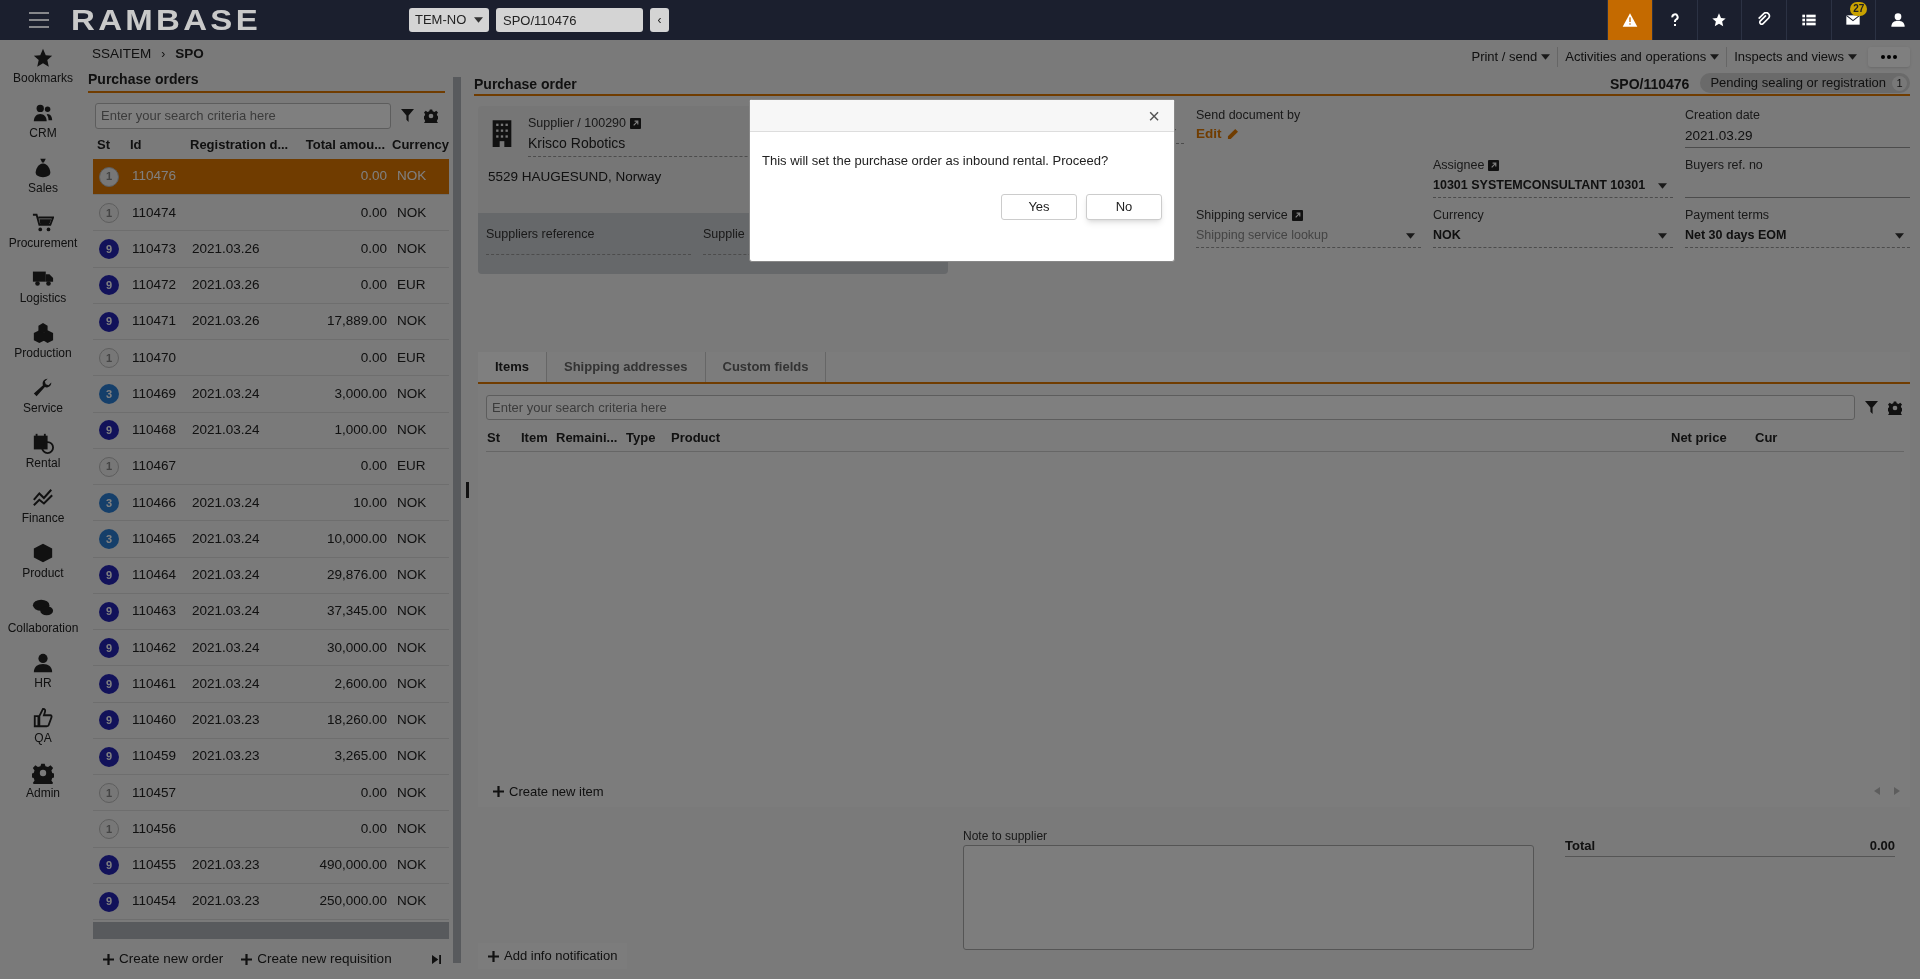  Describe the element at coordinates (1785, 437) in the screenshot. I see `column-header: Cur` at that location.